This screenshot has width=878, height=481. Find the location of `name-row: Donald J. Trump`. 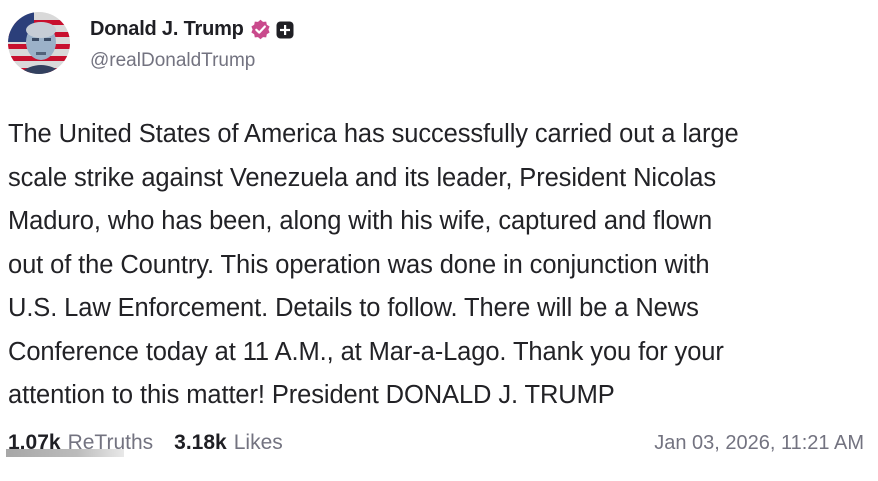

name-row: Donald J. Trump is located at coordinates (192, 30).